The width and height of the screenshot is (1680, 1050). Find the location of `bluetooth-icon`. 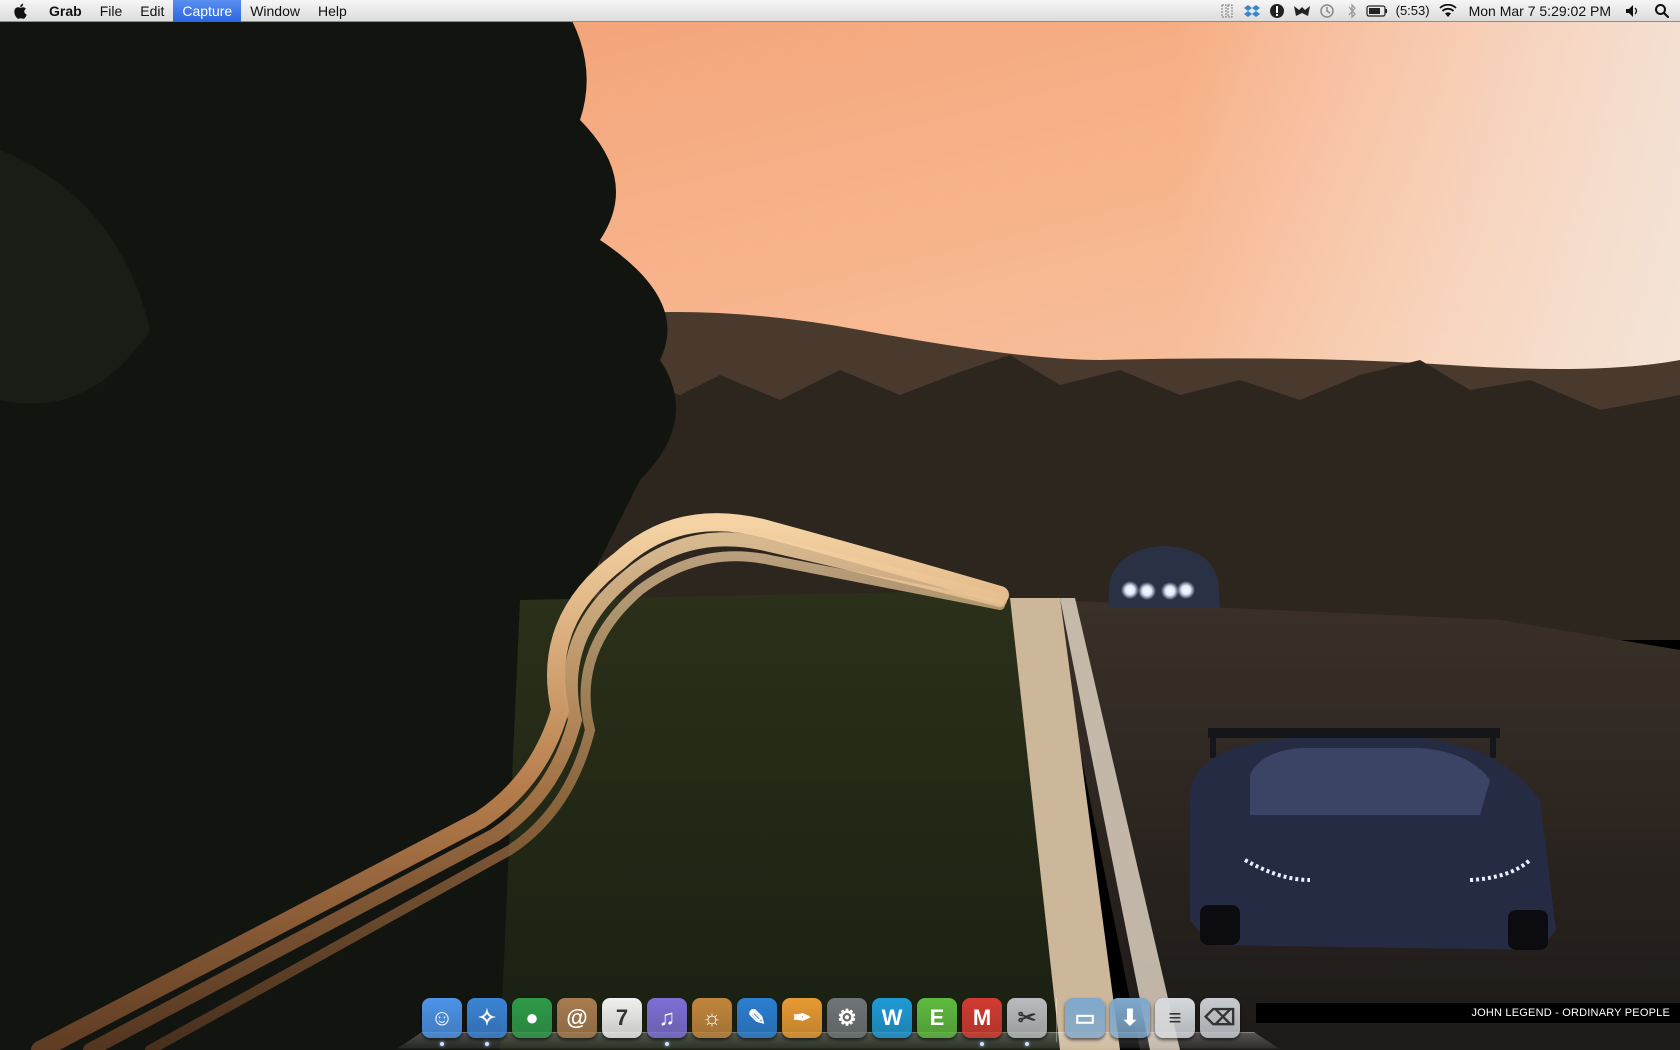

bluetooth-icon is located at coordinates (1352, 11).